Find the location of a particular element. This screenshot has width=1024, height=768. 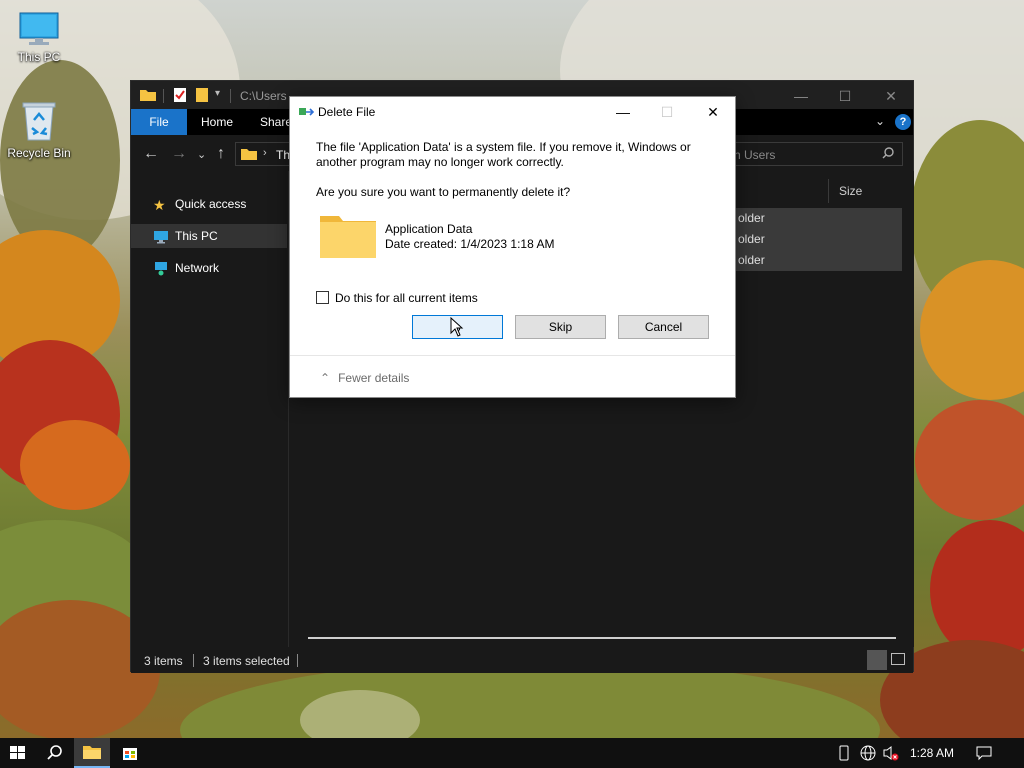

start-button is located at coordinates (18, 753).